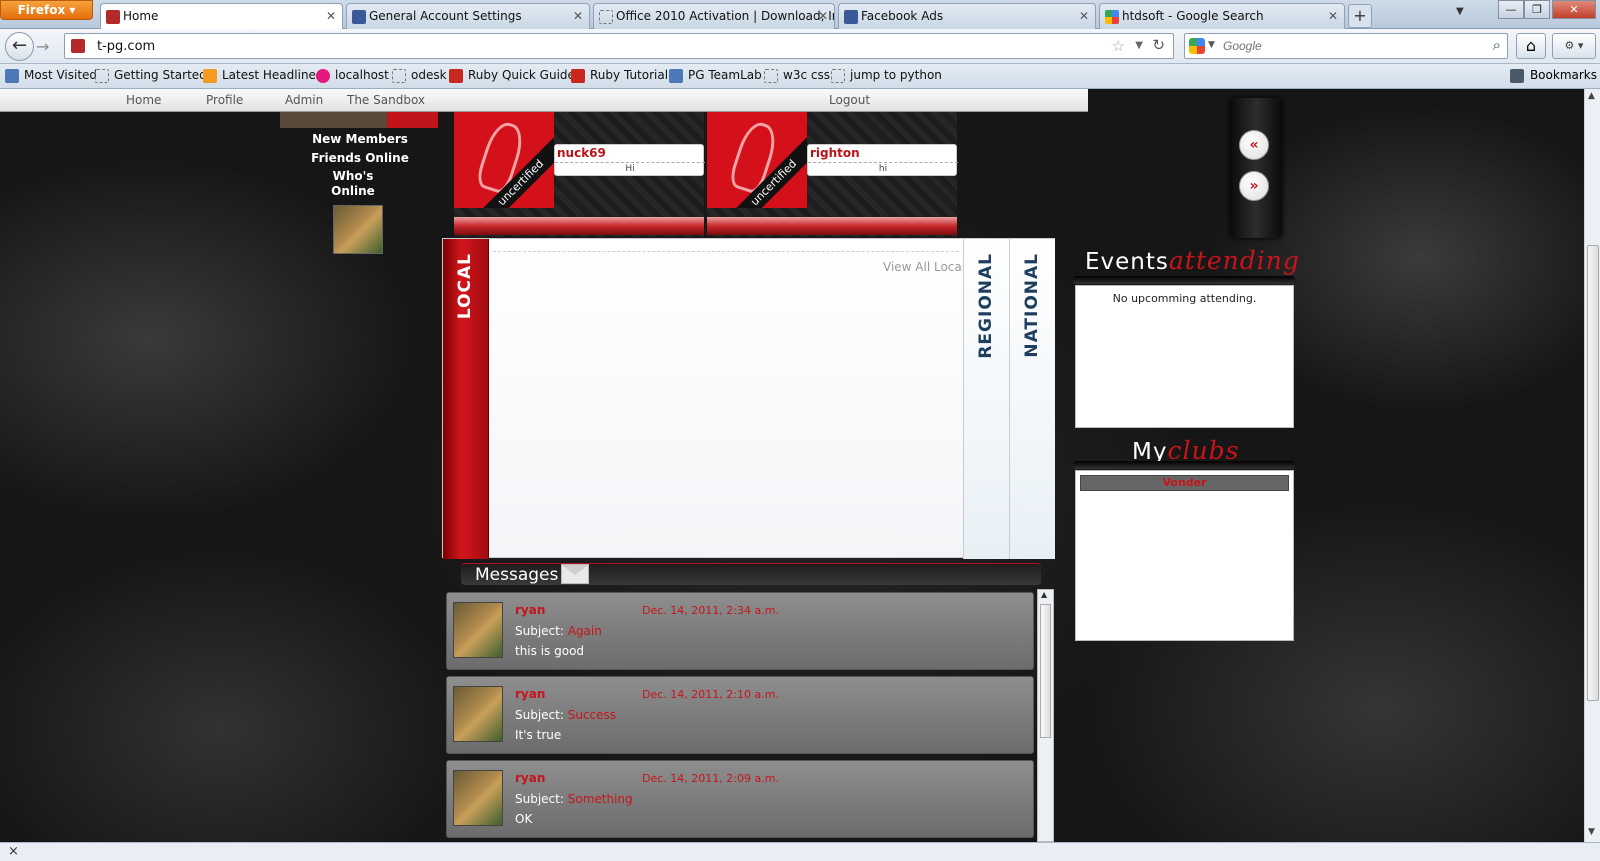  I want to click on member-card: uncertified righton hi, so click(832, 174).